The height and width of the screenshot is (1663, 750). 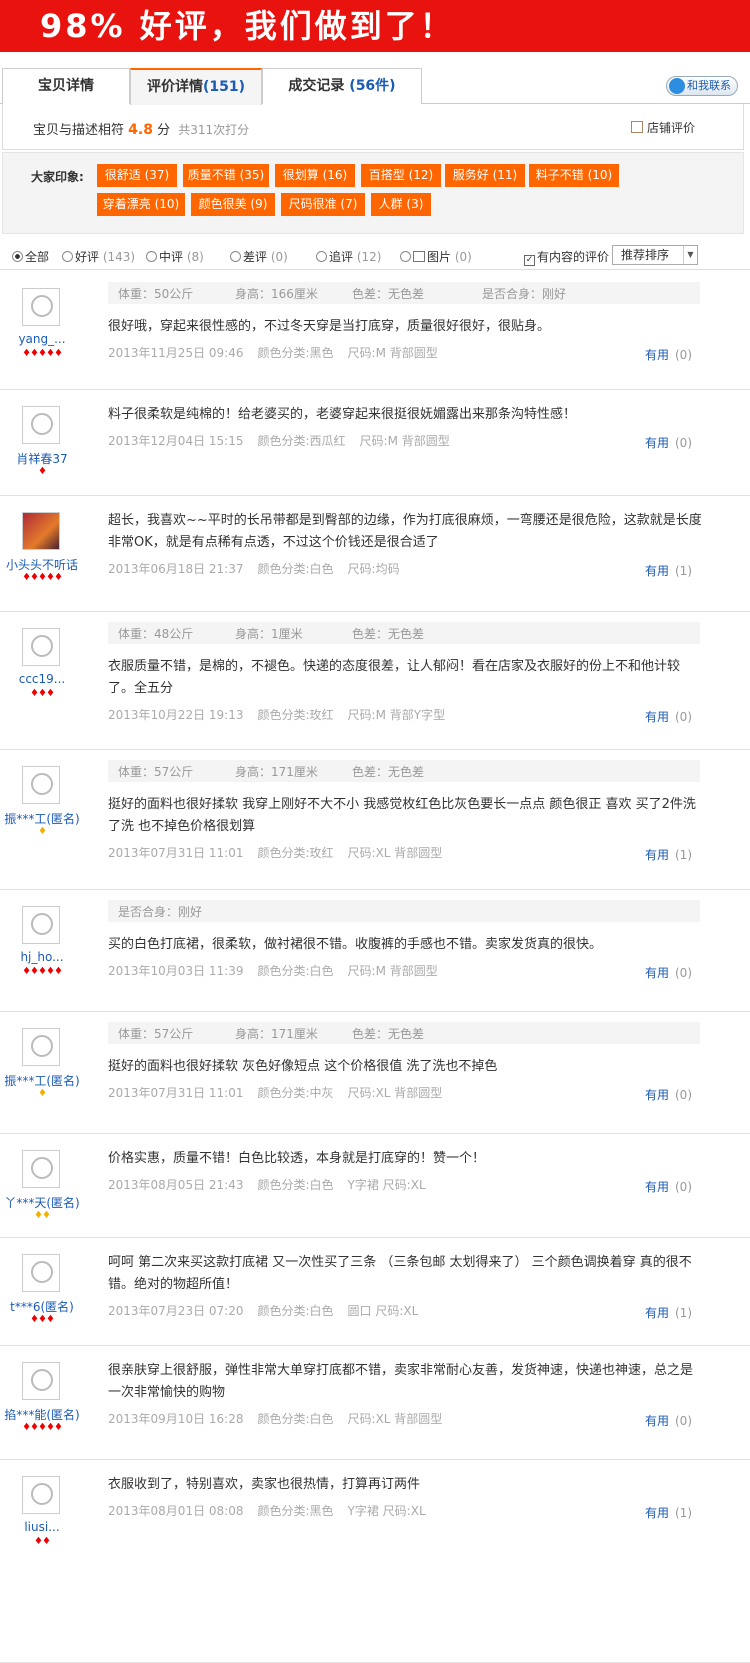 I want to click on useful-count: (0), so click(x=683, y=717).